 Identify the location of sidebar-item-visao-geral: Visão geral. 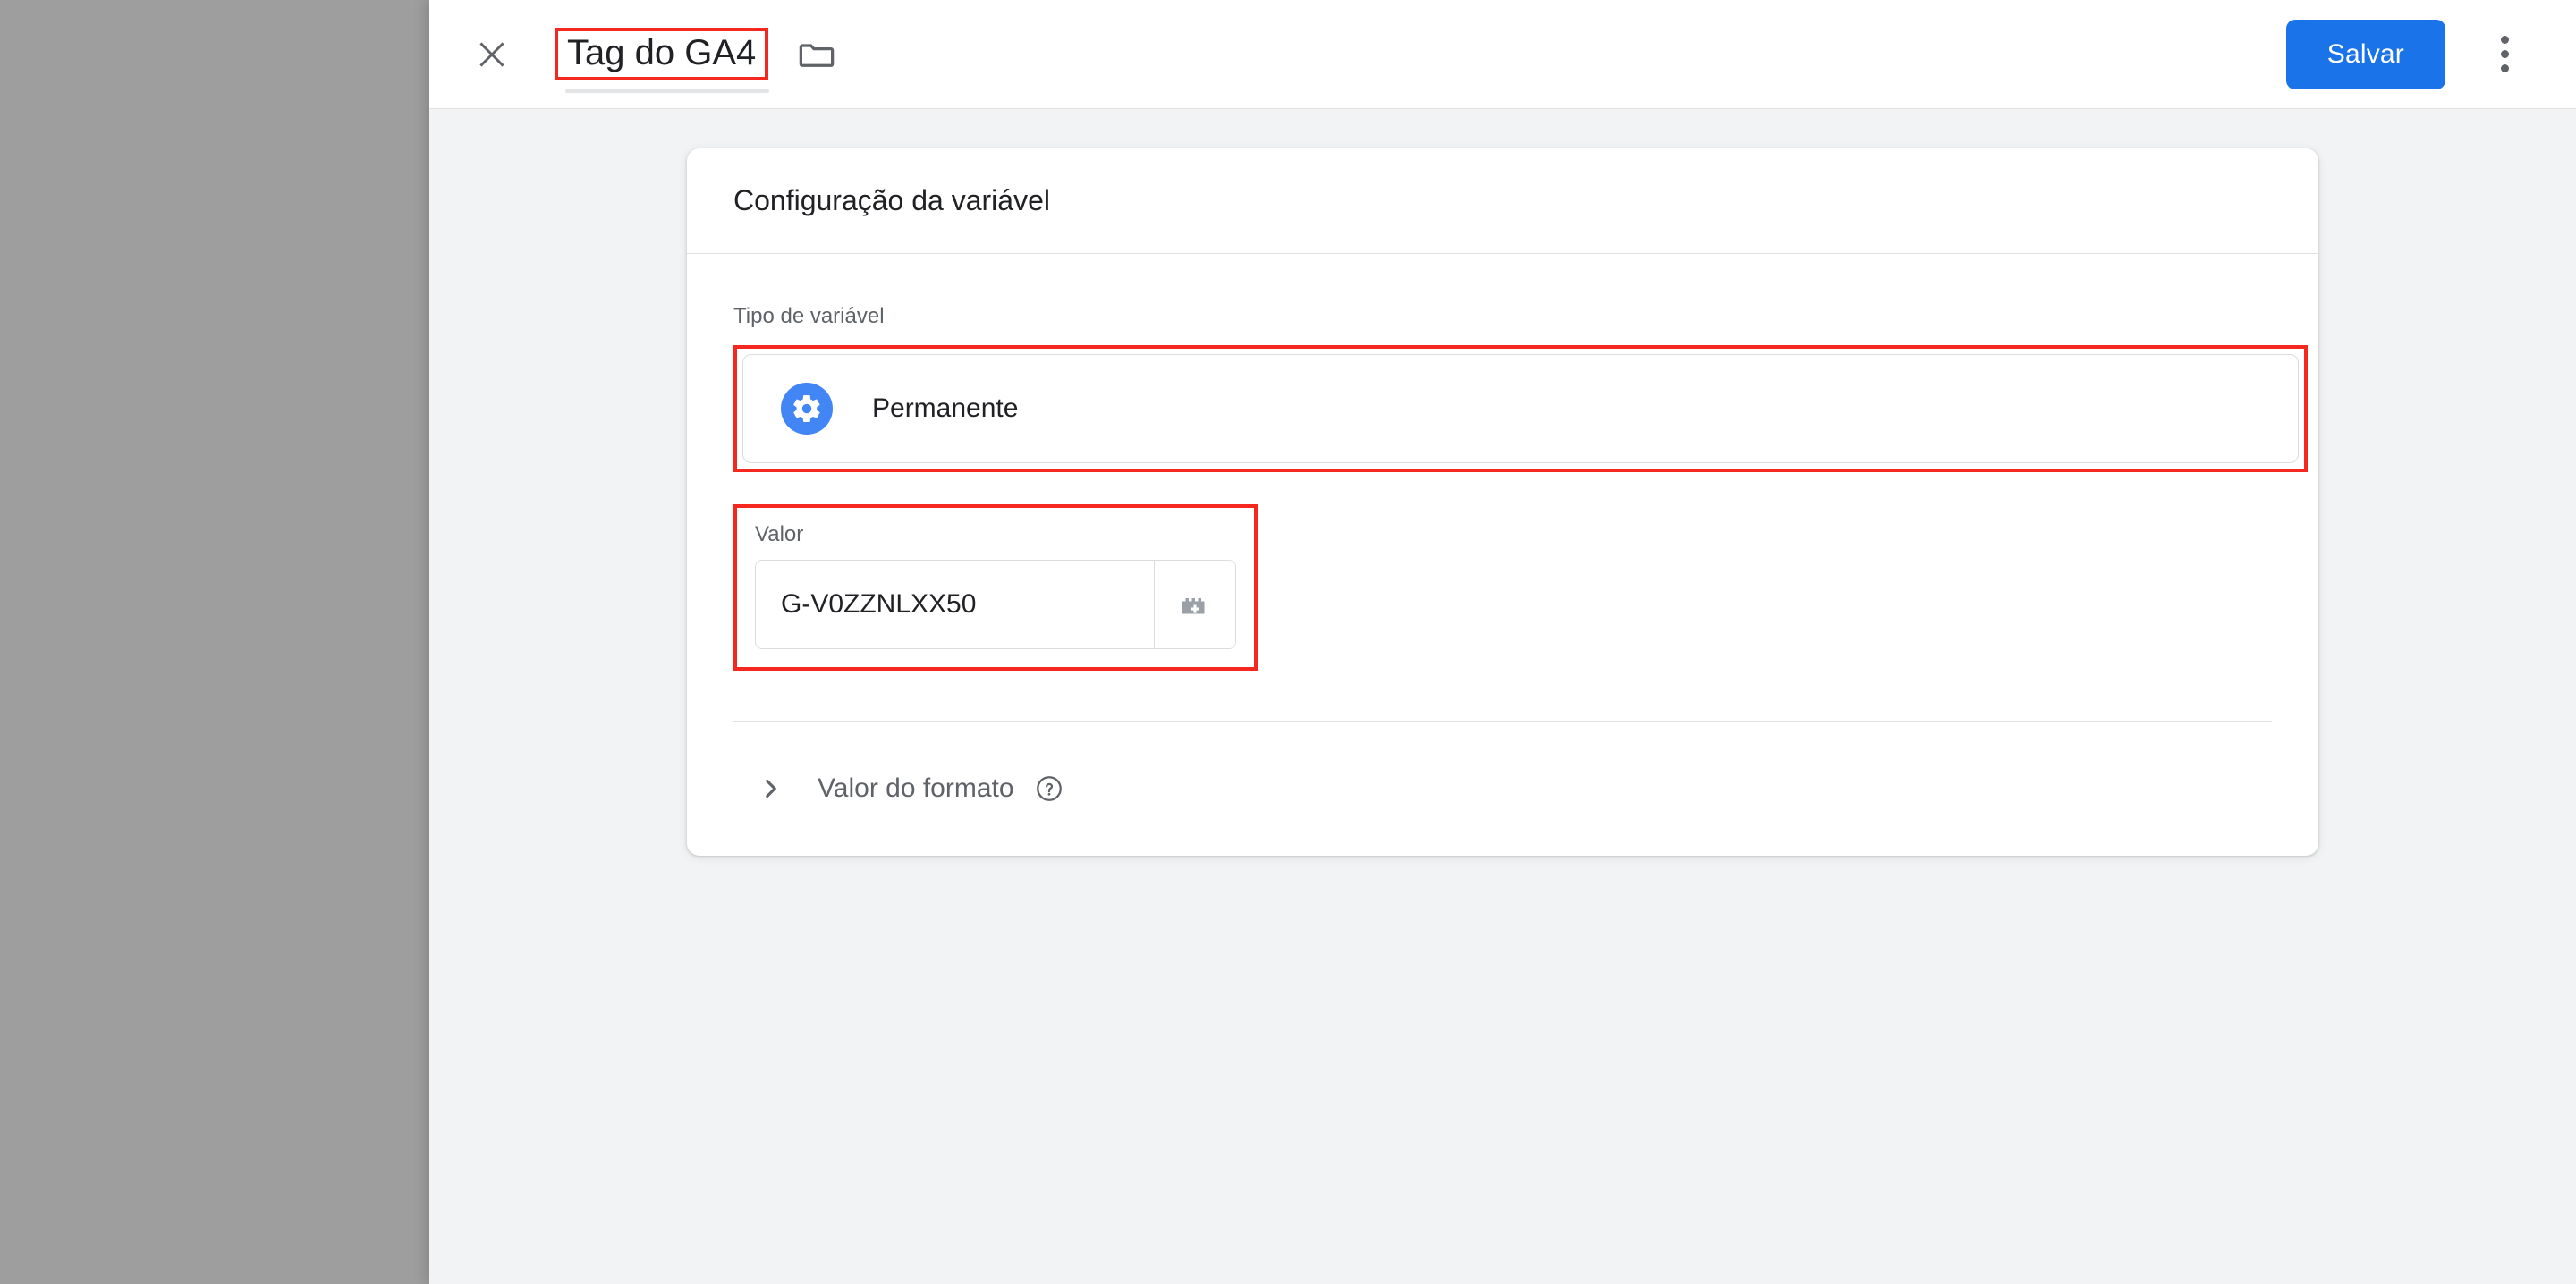
(197, 441).